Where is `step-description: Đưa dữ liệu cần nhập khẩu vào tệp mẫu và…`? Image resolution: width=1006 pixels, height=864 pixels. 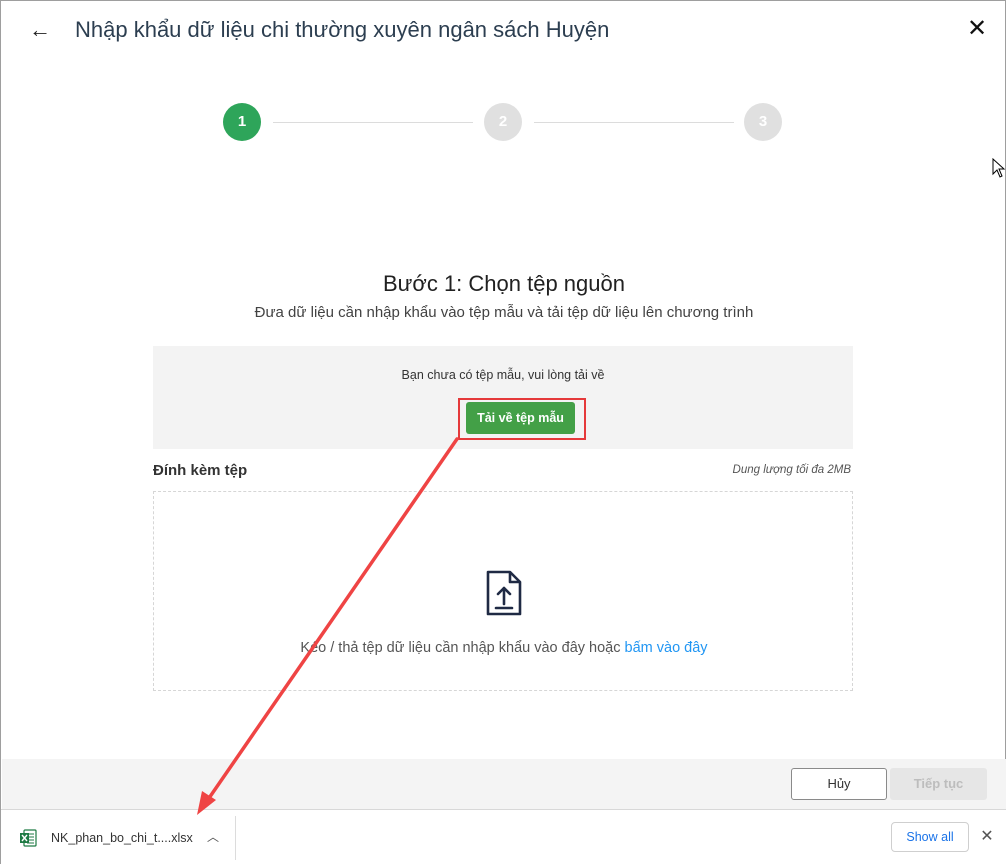
step-description: Đưa dữ liệu cần nhập khẩu vào tệp mẫu và… is located at coordinates (504, 312).